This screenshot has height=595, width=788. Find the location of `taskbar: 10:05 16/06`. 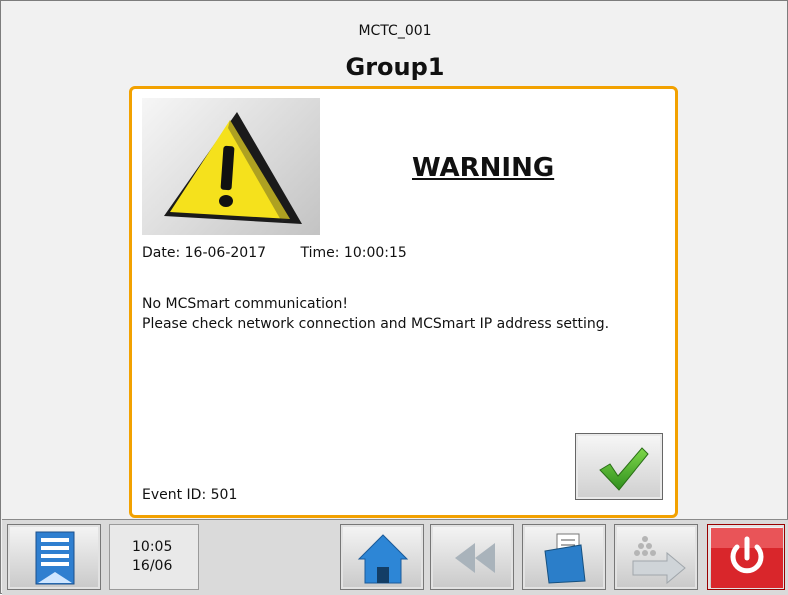

taskbar: 10:05 16/06 is located at coordinates (395, 557).